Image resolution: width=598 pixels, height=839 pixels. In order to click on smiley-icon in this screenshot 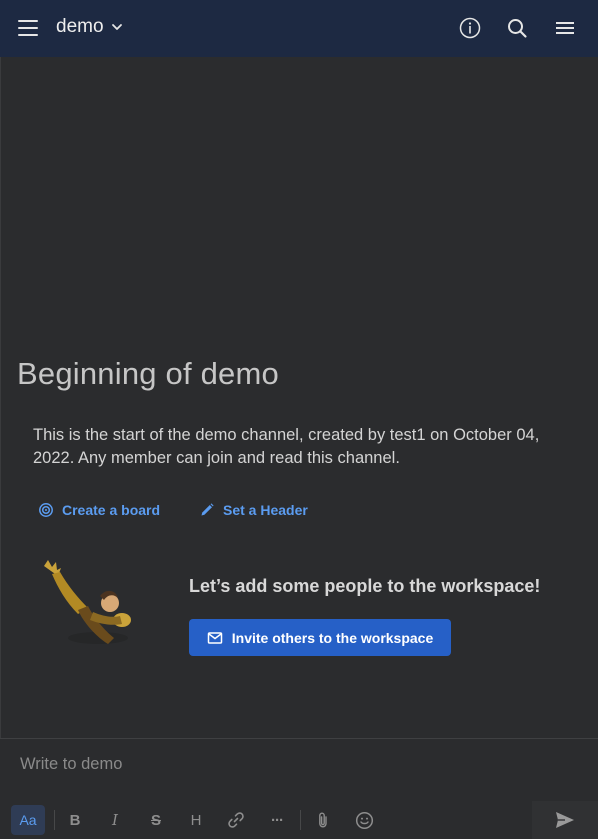, I will do `click(364, 820)`.